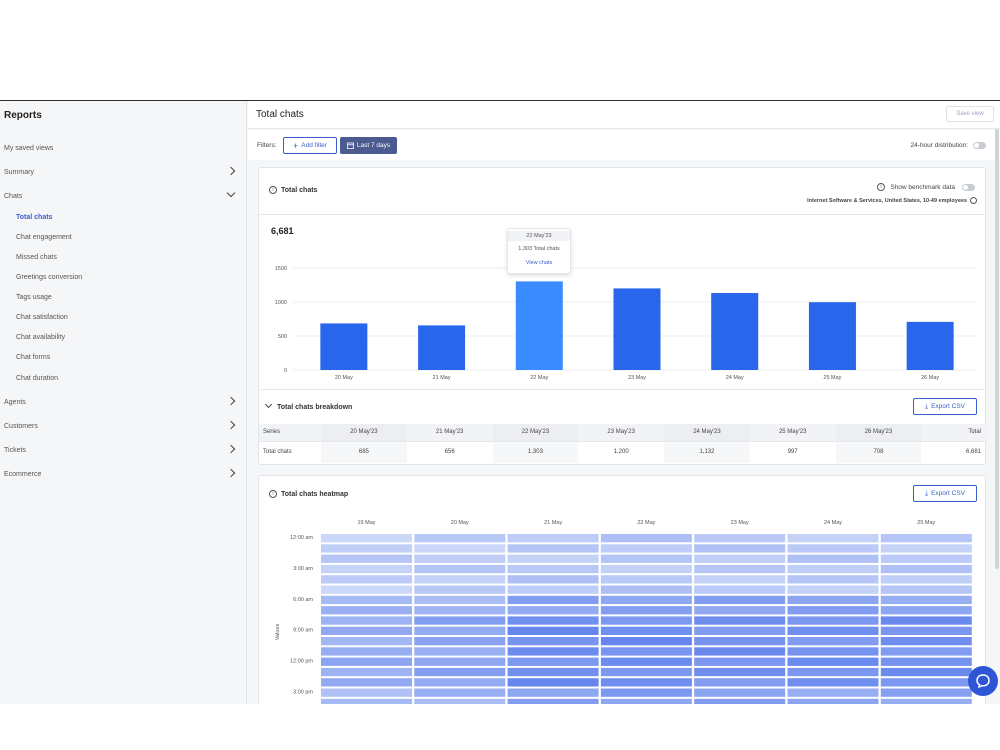 Image resolution: width=1000 pixels, height=750 pixels. What do you see at coordinates (878, 432) in the screenshot?
I see `column-header: 26 May'23` at bounding box center [878, 432].